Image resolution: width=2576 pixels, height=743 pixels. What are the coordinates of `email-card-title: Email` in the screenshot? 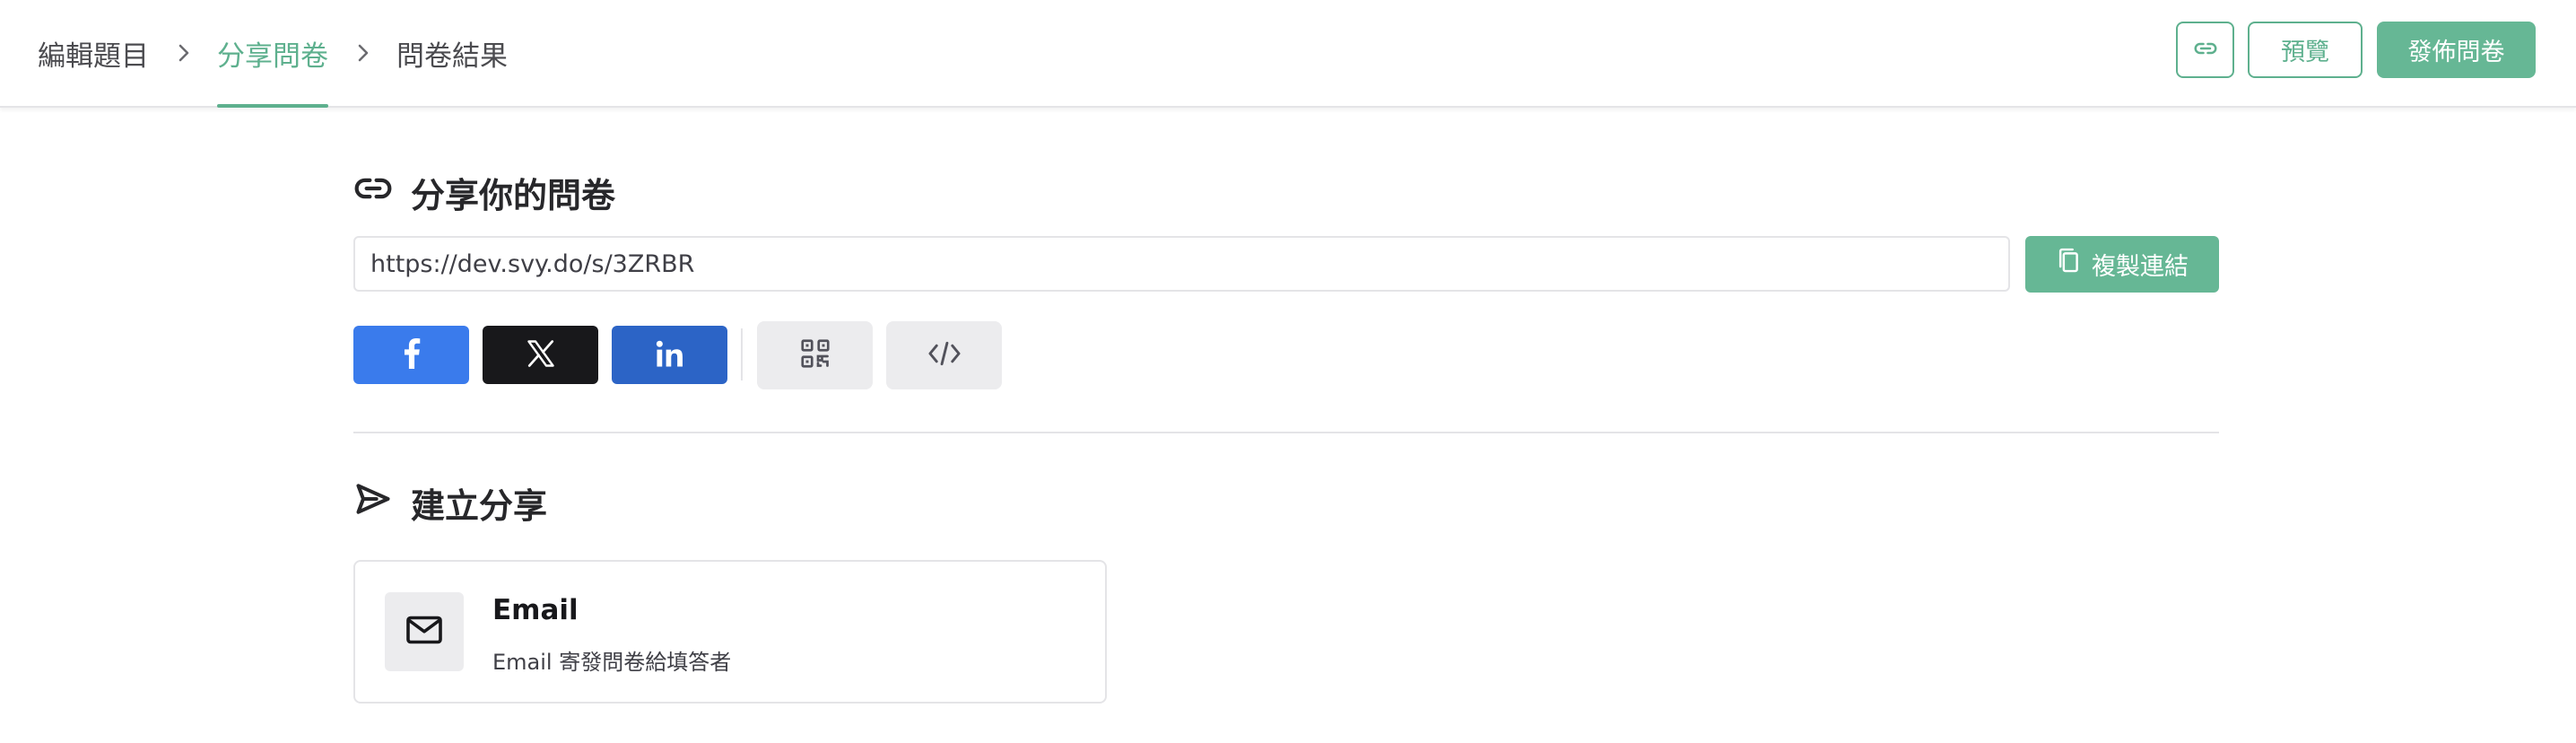 It's located at (535, 610).